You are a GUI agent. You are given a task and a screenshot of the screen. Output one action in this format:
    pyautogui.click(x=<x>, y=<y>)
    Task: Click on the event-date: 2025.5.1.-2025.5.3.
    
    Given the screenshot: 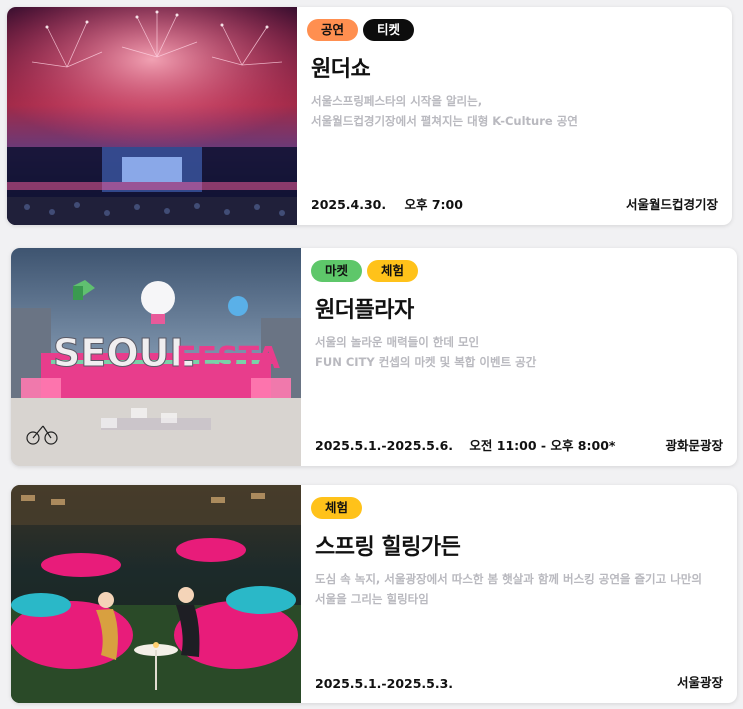 What is the action you would take?
    pyautogui.click(x=384, y=683)
    